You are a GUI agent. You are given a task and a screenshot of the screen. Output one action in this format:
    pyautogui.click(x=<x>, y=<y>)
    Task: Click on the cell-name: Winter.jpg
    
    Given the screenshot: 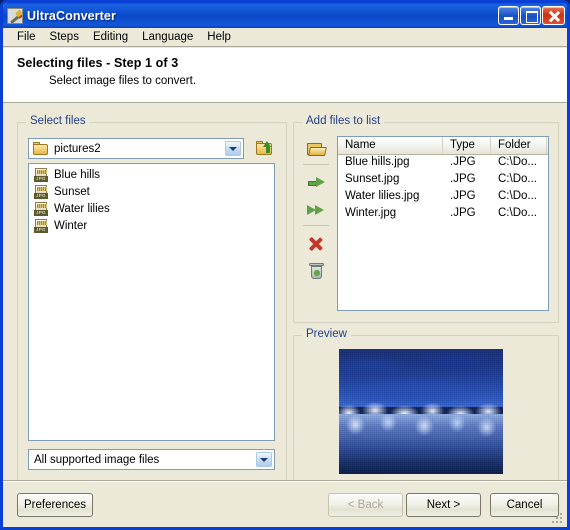 What is the action you would take?
    pyautogui.click(x=371, y=213)
    